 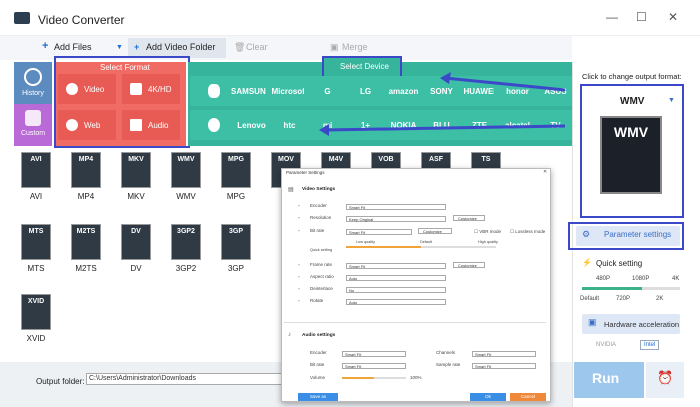 I want to click on format-tile-3gp: 3GP 3GP, so click(x=236, y=252).